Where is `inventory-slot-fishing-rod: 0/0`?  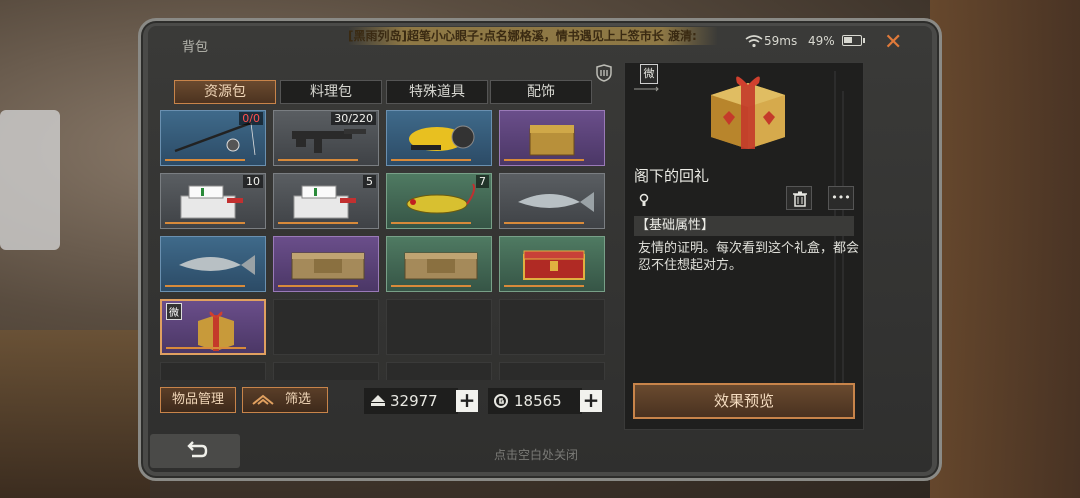 inventory-slot-fishing-rod: 0/0 is located at coordinates (213, 138).